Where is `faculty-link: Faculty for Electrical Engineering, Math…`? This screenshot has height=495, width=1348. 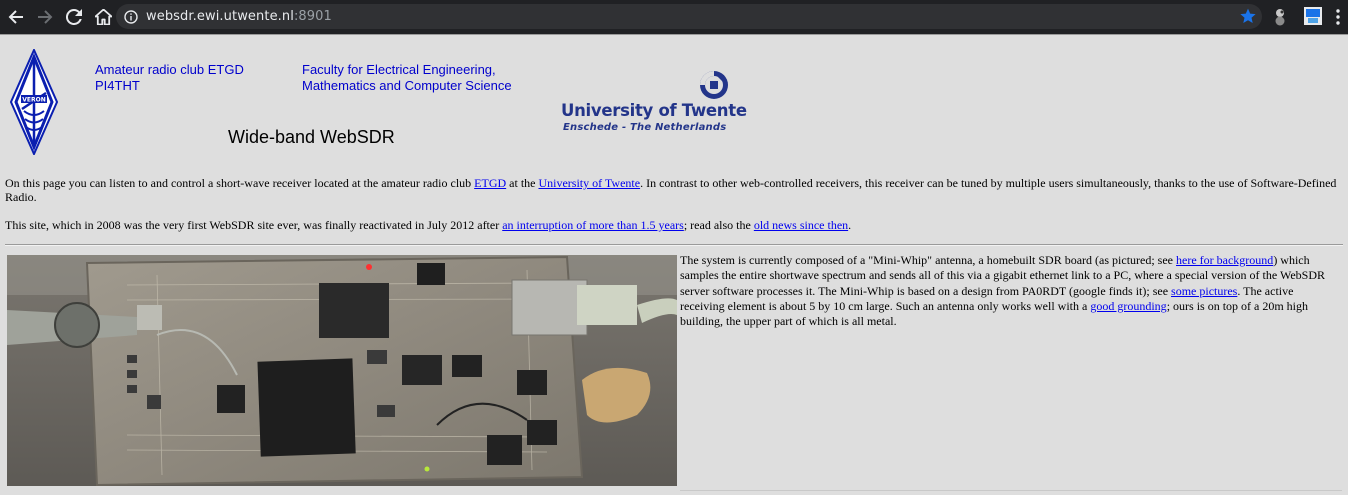 faculty-link: Faculty for Electrical Engineering, Math… is located at coordinates (407, 78).